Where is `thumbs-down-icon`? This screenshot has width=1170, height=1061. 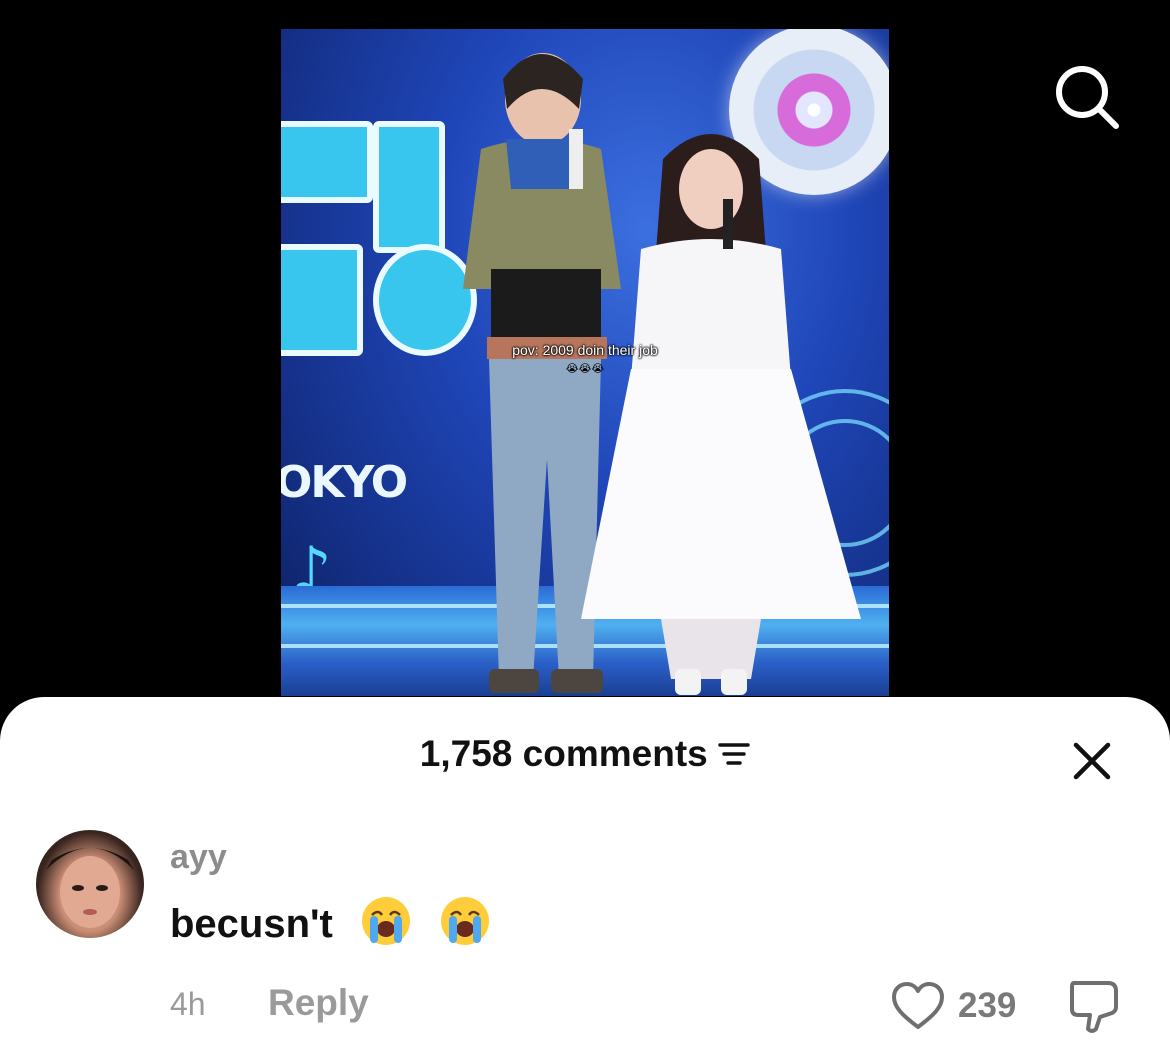 thumbs-down-icon is located at coordinates (1096, 1006).